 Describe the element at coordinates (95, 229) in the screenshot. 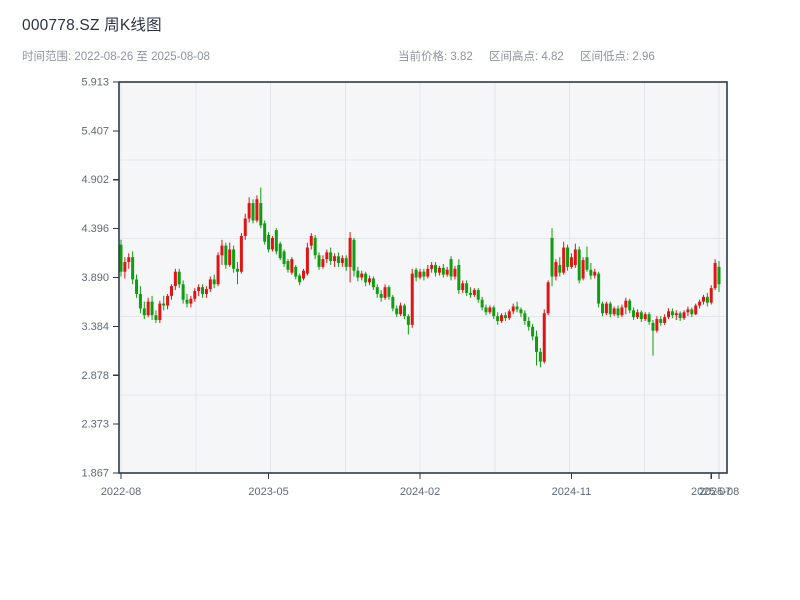

I see `y-tick-label: 4.396` at that location.